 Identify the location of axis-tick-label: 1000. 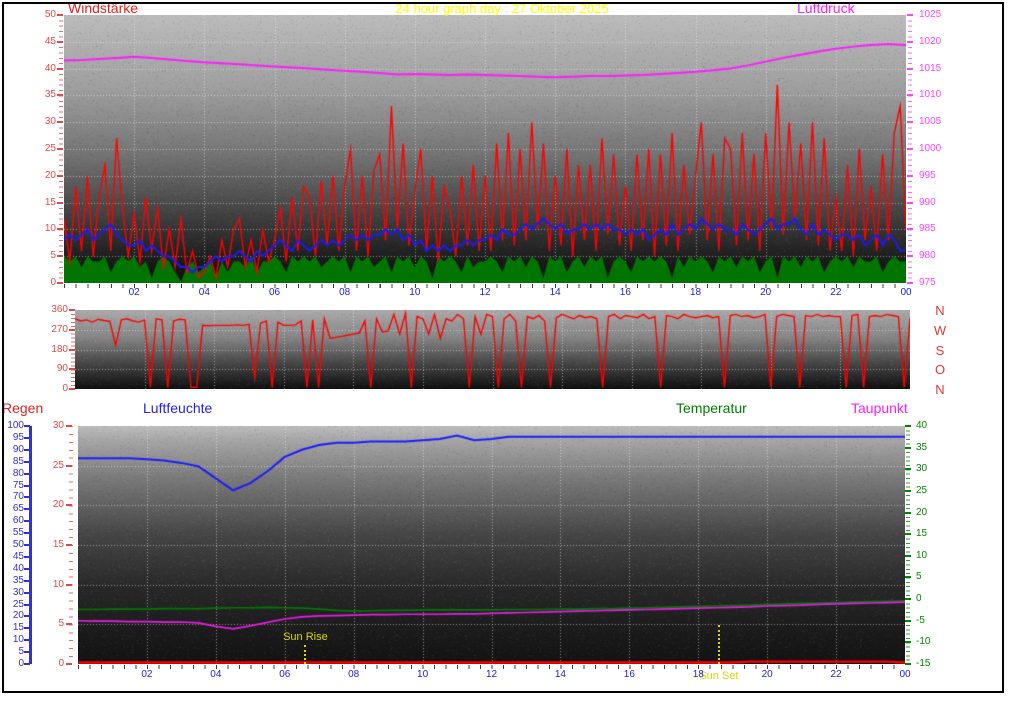
(930, 148).